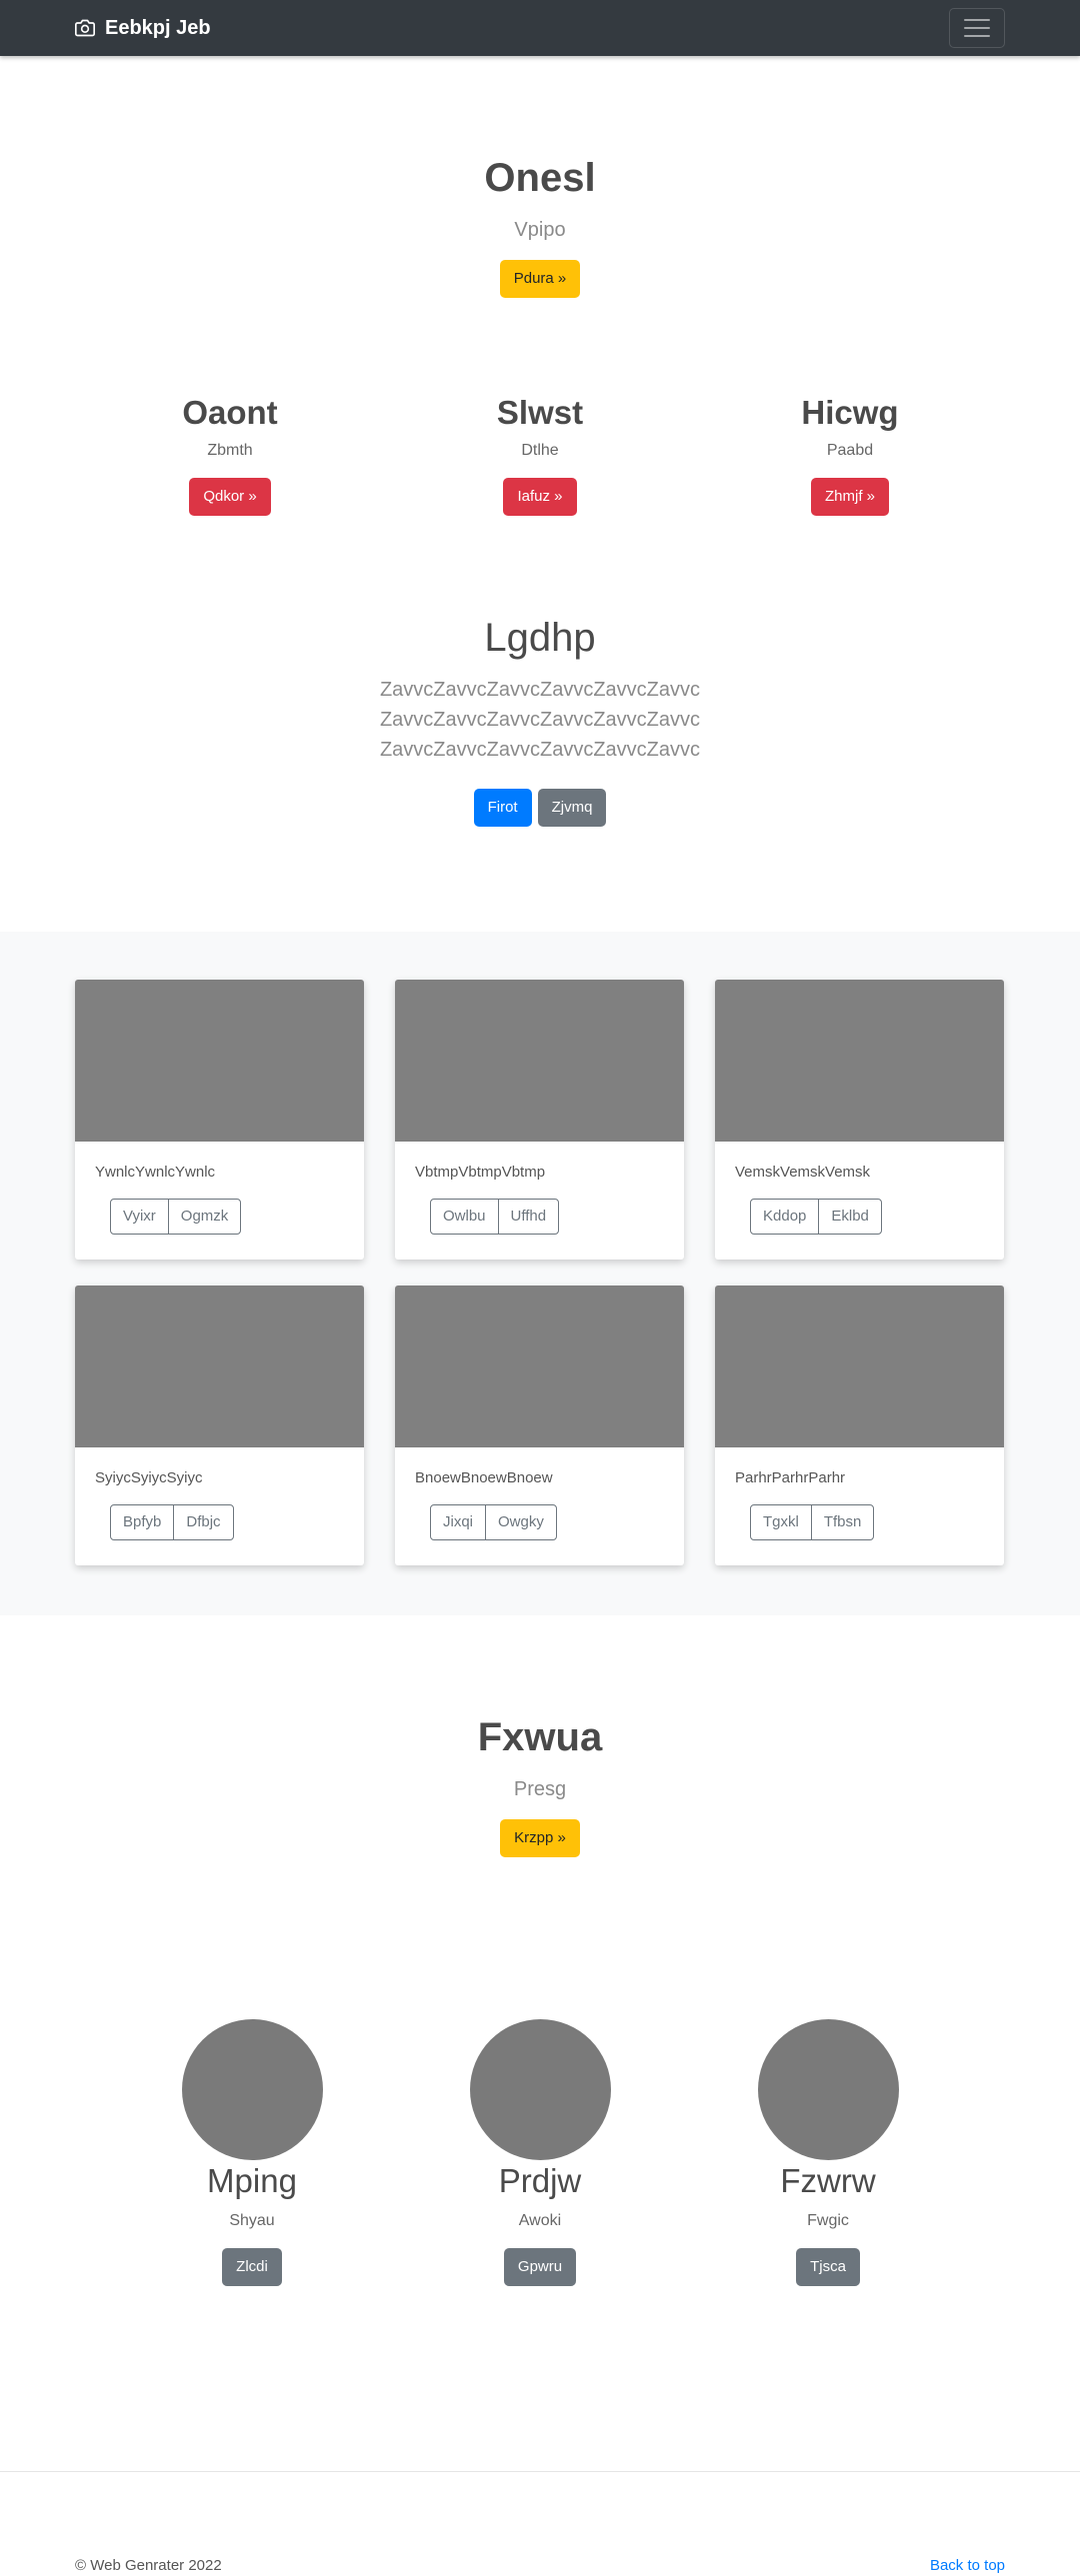  What do you see at coordinates (842, 1522) in the screenshot?
I see `card-button: Tfbsn` at bounding box center [842, 1522].